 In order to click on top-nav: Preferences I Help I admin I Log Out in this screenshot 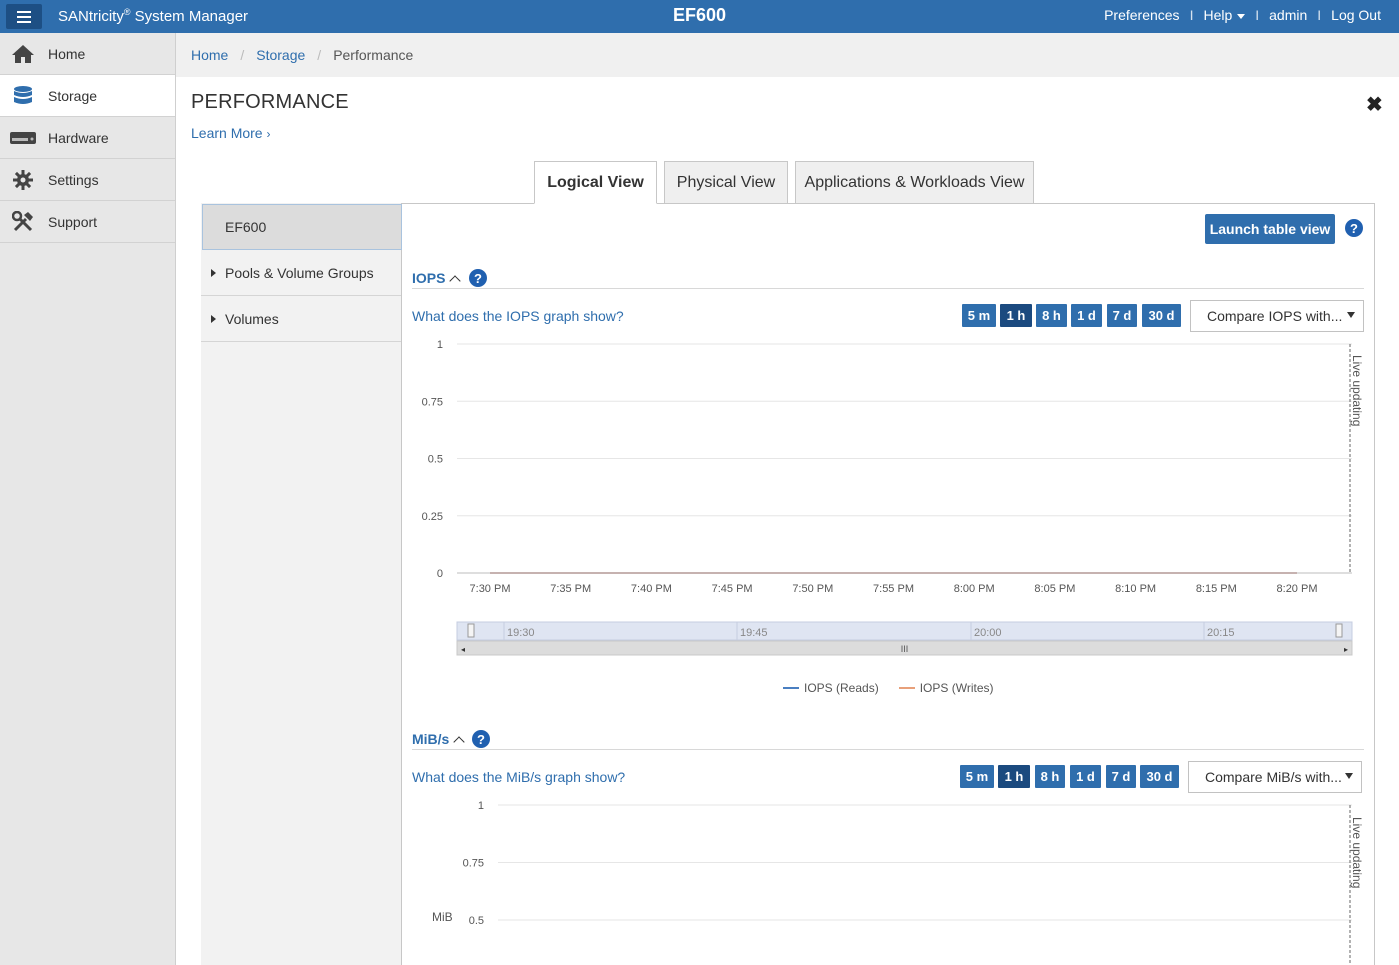, I will do `click(1242, 15)`.